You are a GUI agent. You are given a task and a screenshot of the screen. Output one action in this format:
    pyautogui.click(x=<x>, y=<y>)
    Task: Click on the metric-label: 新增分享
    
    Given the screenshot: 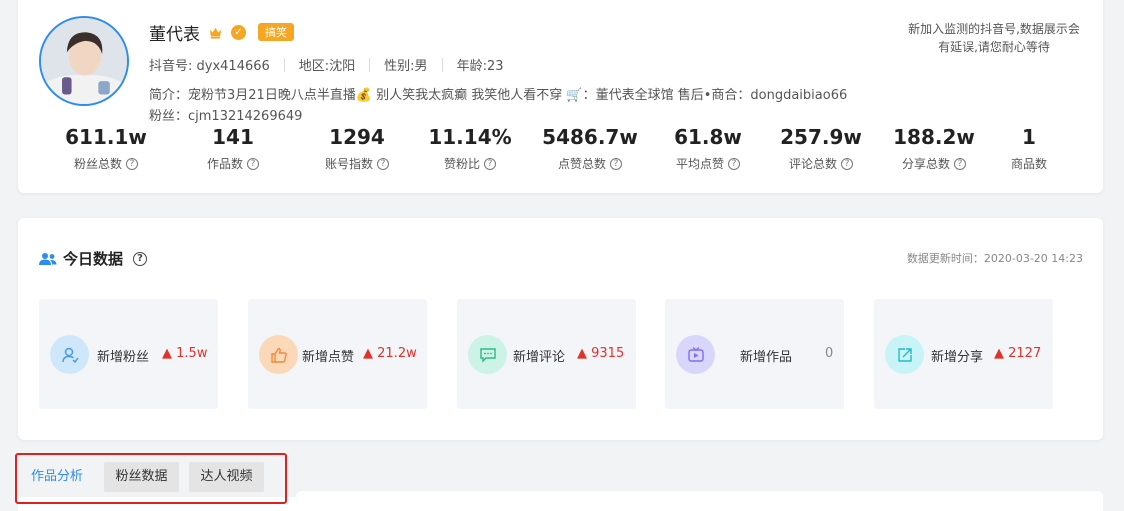 What is the action you would take?
    pyautogui.click(x=957, y=357)
    